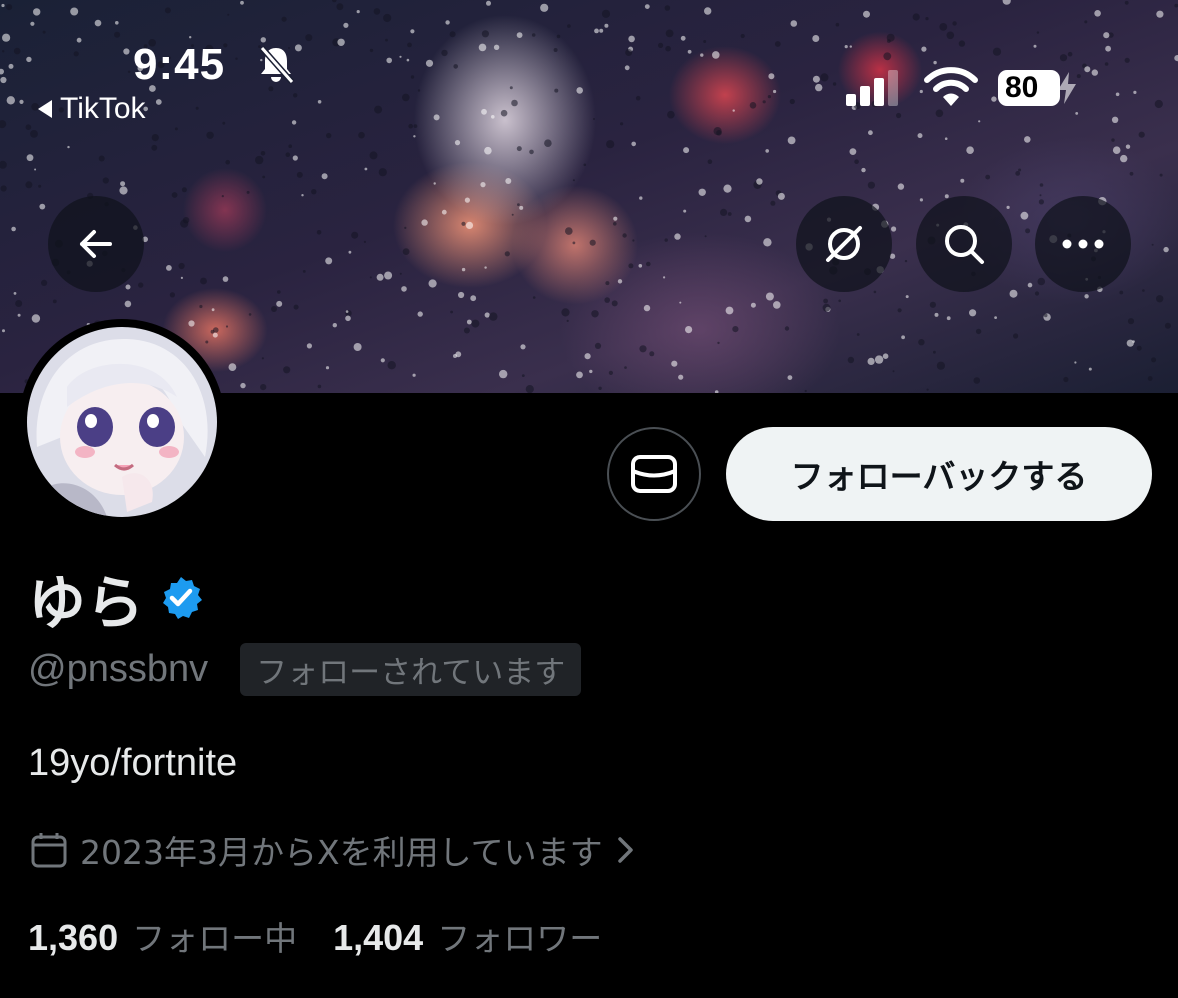 The width and height of the screenshot is (1178, 998). I want to click on back-button, so click(96, 244).